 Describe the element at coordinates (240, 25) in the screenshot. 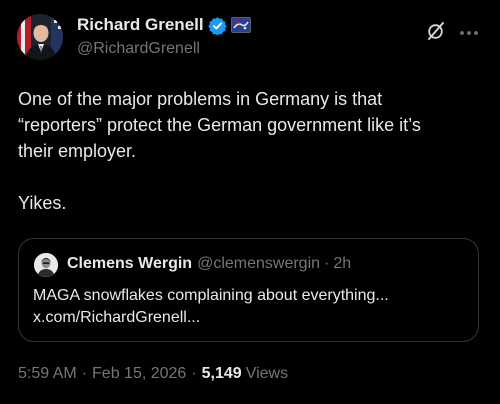

I see `flag-badge-icon` at that location.